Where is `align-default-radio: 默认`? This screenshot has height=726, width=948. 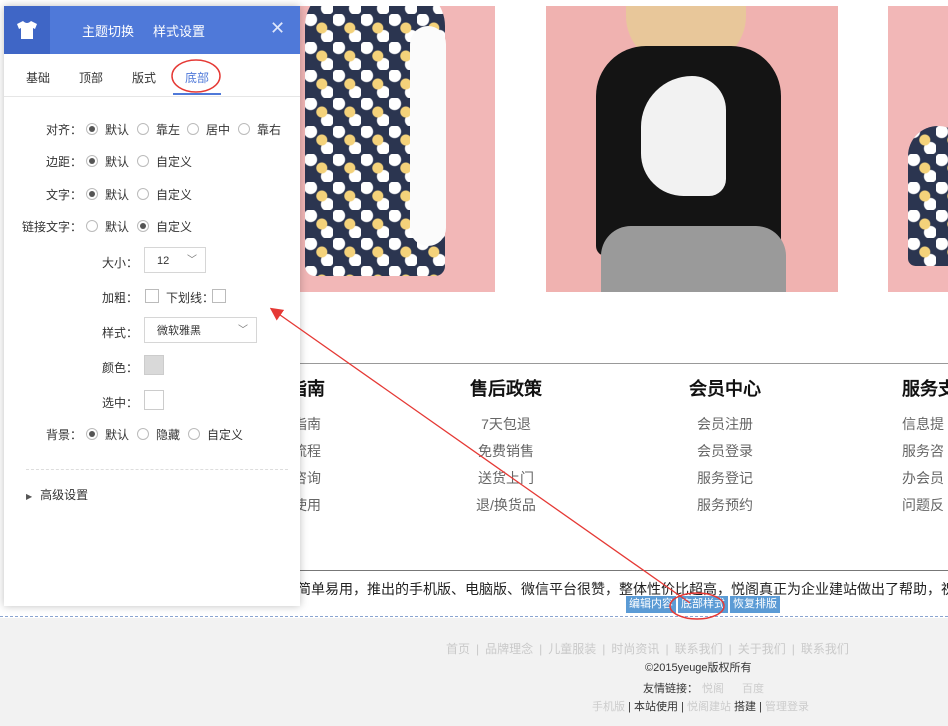
align-default-radio: 默认 is located at coordinates (107, 129).